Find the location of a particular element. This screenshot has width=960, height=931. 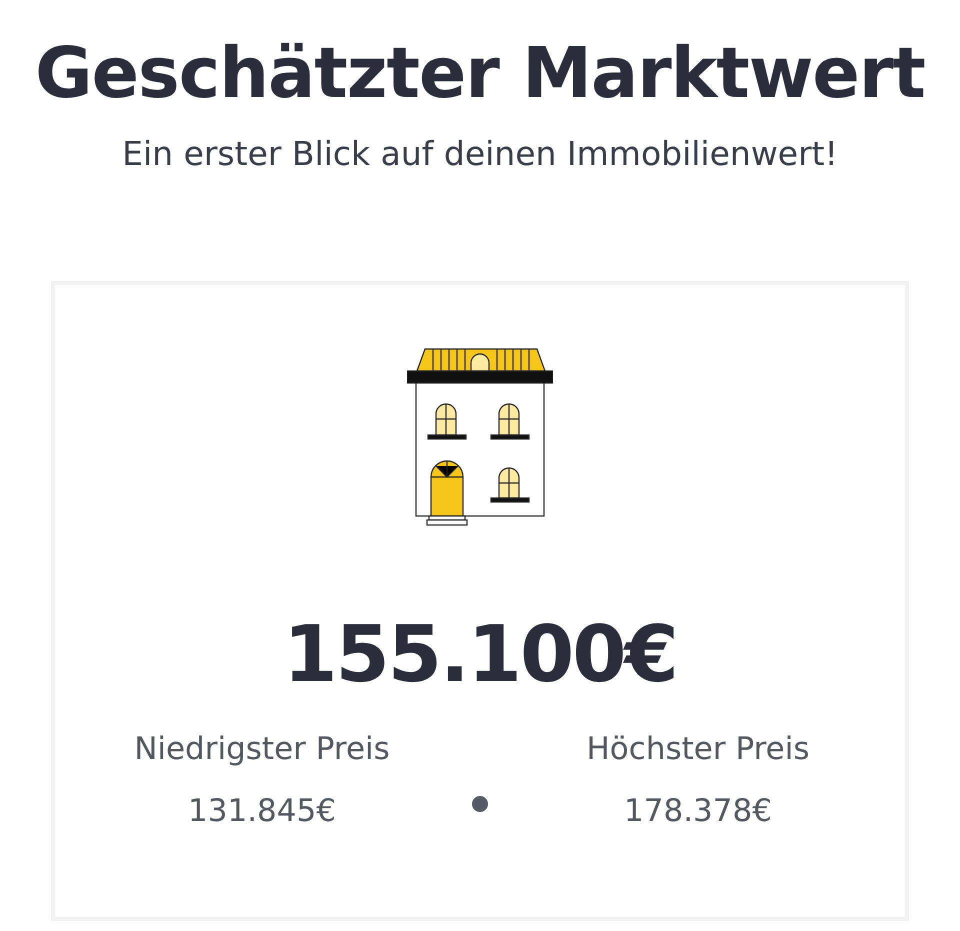

price-label: Niedrigster Preis is located at coordinates (262, 749).